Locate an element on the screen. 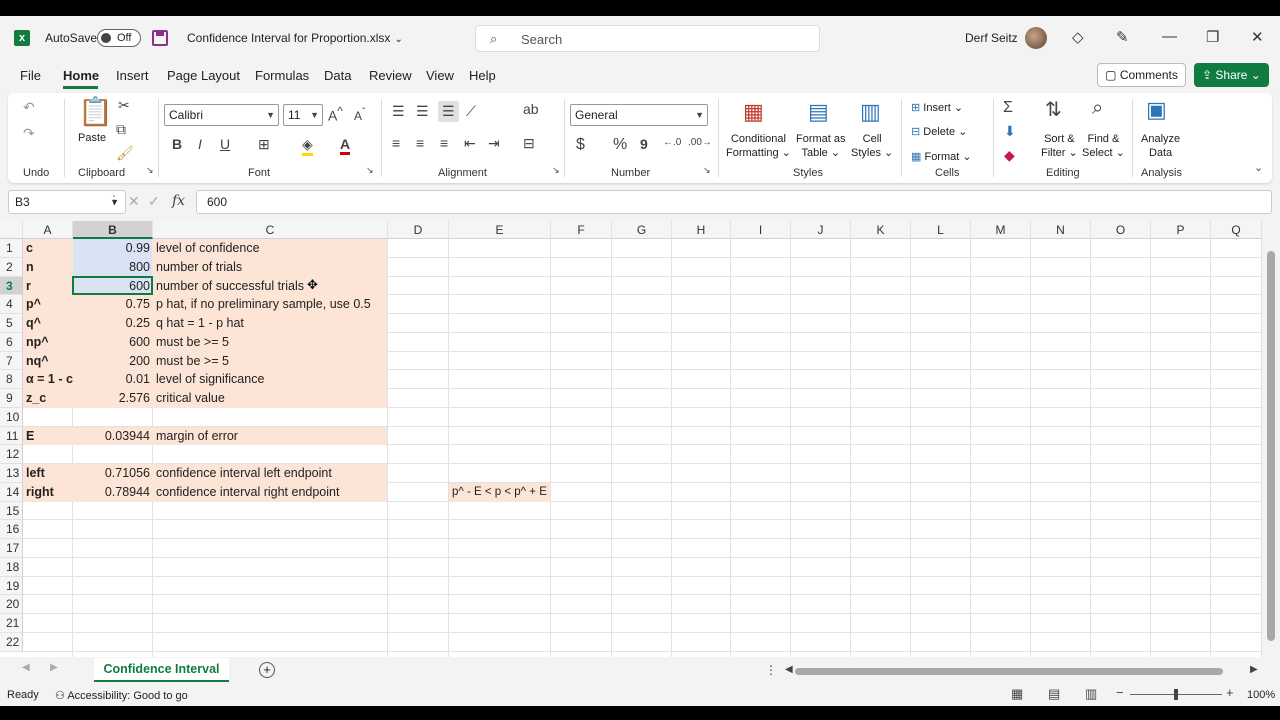 Image resolution: width=1280 pixels, height=720 pixels. redo-icon: ↷ is located at coordinates (29, 133).